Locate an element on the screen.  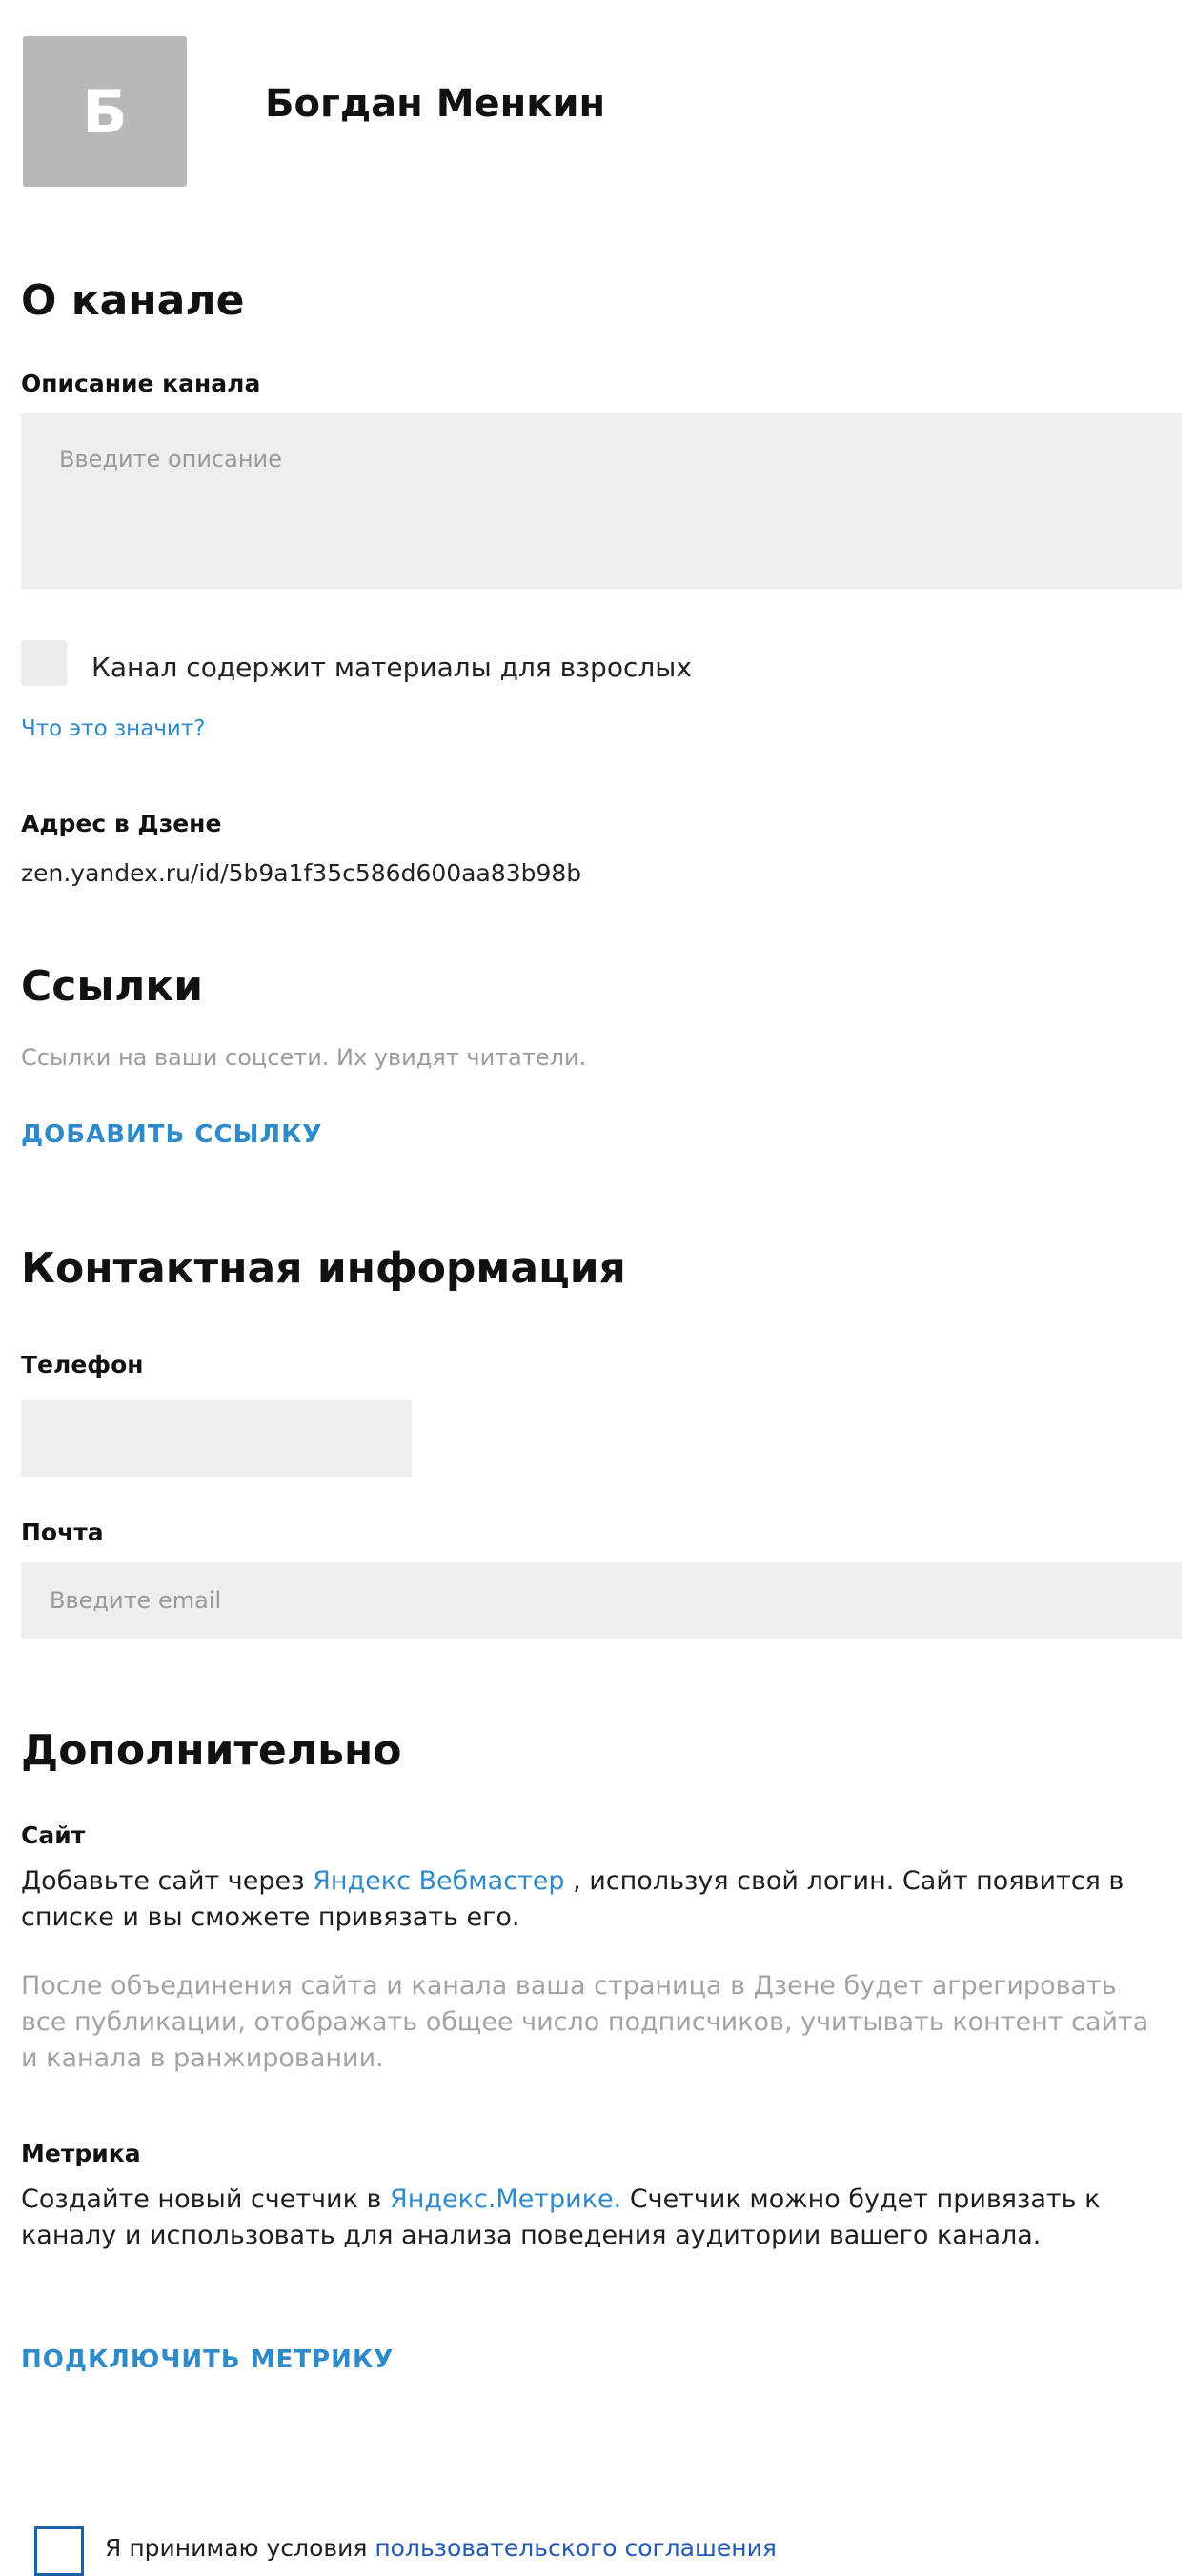
contacts-section-title: Контактная информация is located at coordinates (323, 1268).